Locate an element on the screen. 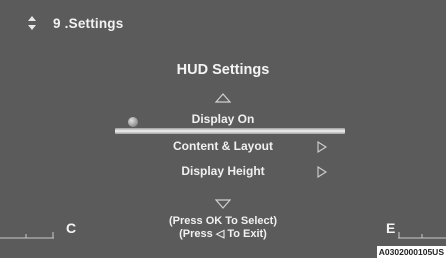 Image resolution: width=446 pixels, height=258 pixels. page-title: 9 .Settings is located at coordinates (88, 23).